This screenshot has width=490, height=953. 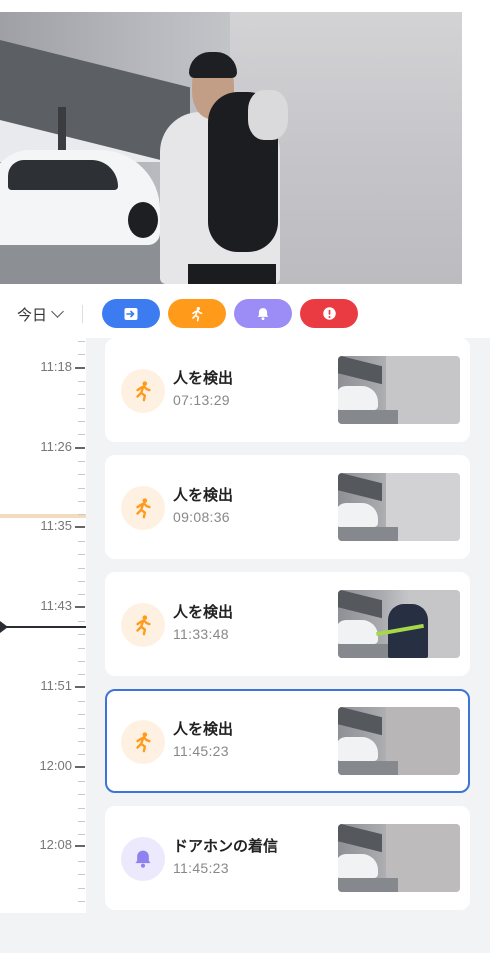 What do you see at coordinates (82, 314) in the screenshot?
I see `divider` at bounding box center [82, 314].